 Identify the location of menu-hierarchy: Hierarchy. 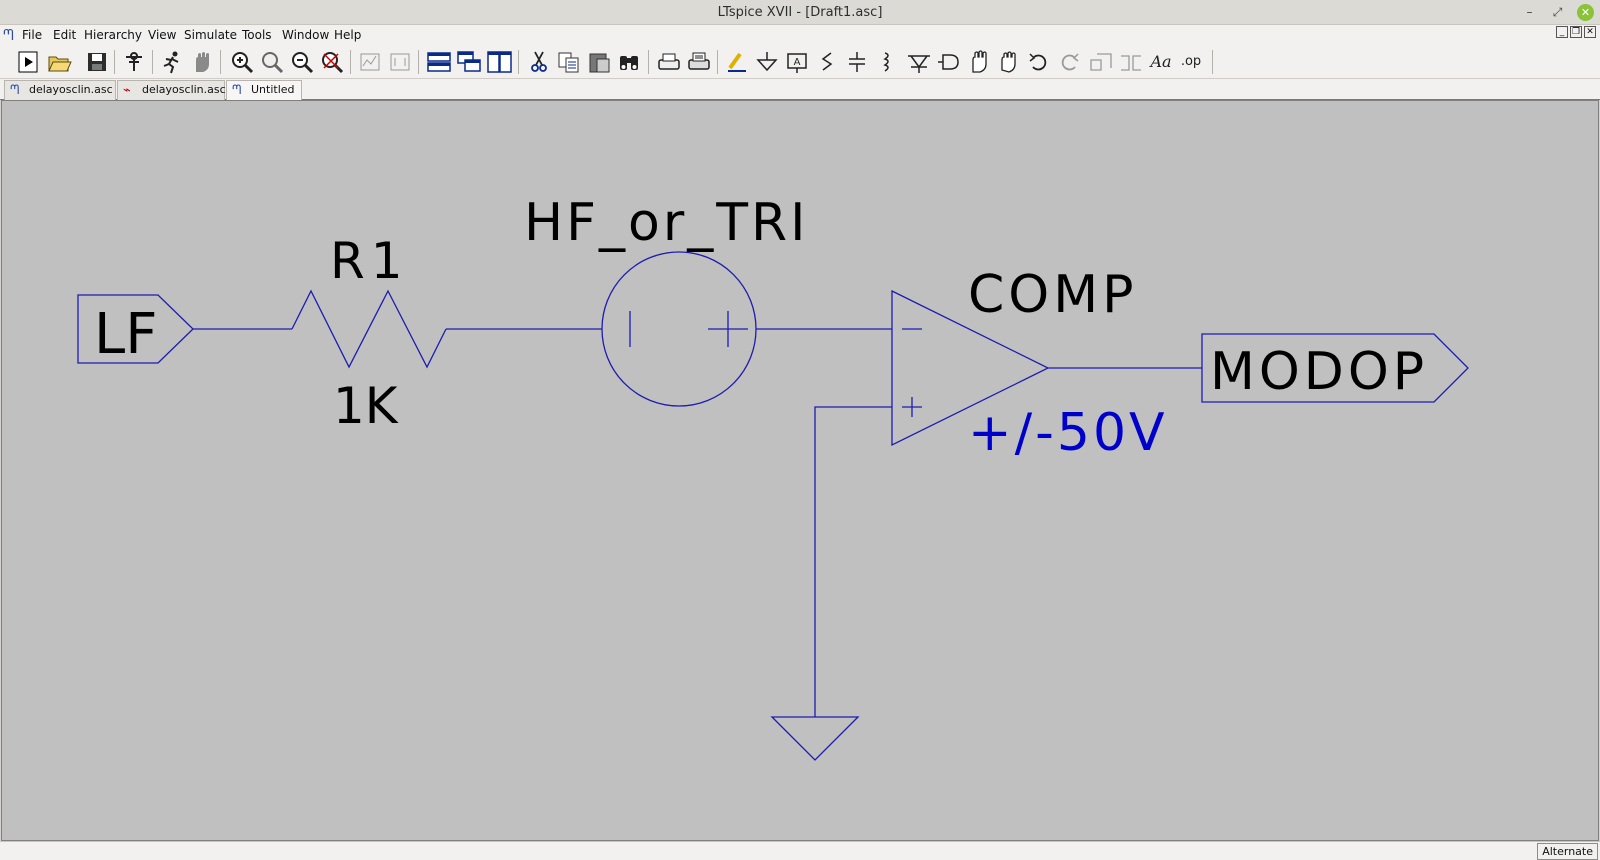
(113, 35).